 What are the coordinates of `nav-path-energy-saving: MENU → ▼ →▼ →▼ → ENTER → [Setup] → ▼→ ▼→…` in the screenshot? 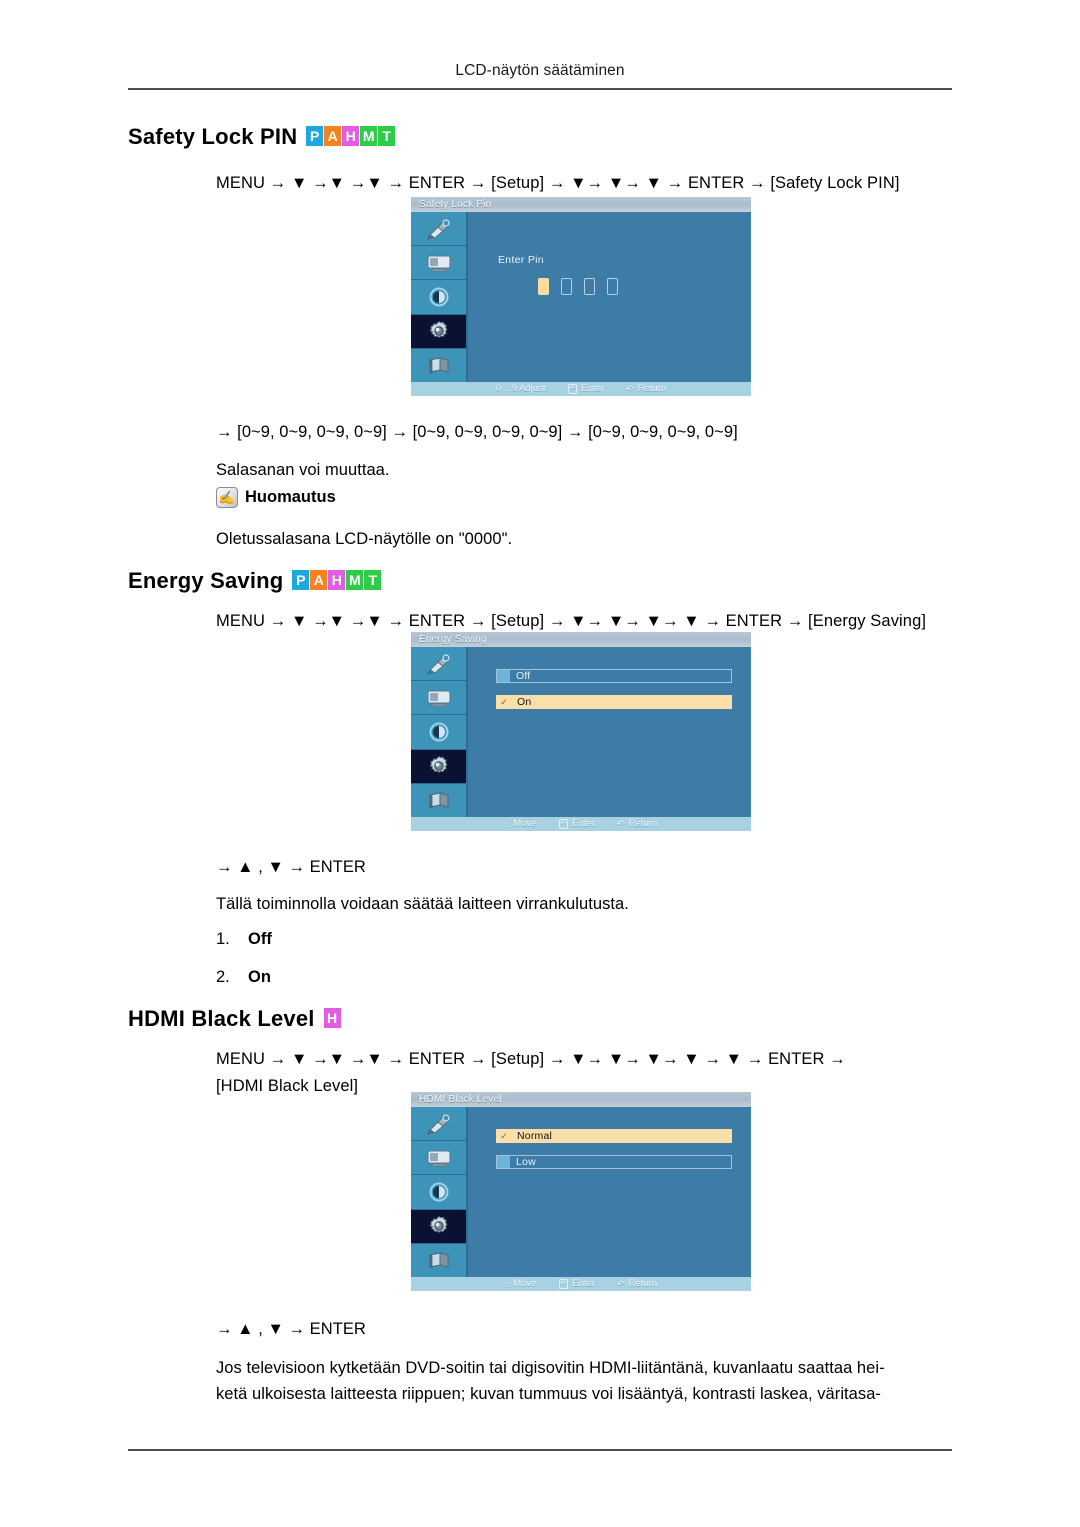 It's located at (571, 621).